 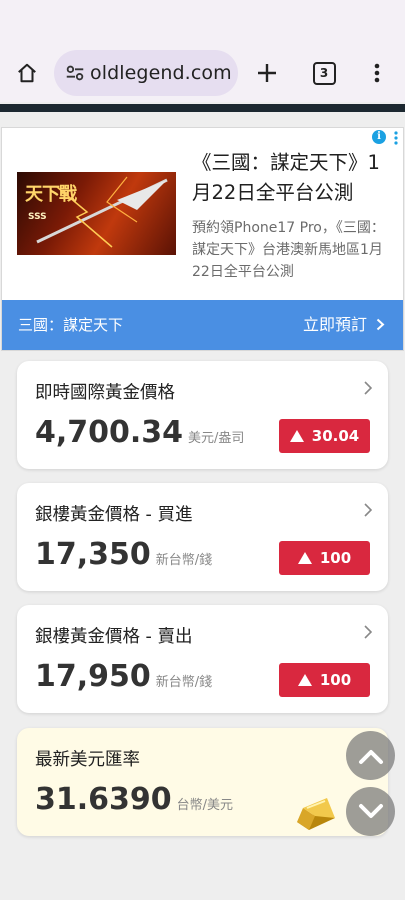 I want to click on more-menu-button, so click(x=377, y=73).